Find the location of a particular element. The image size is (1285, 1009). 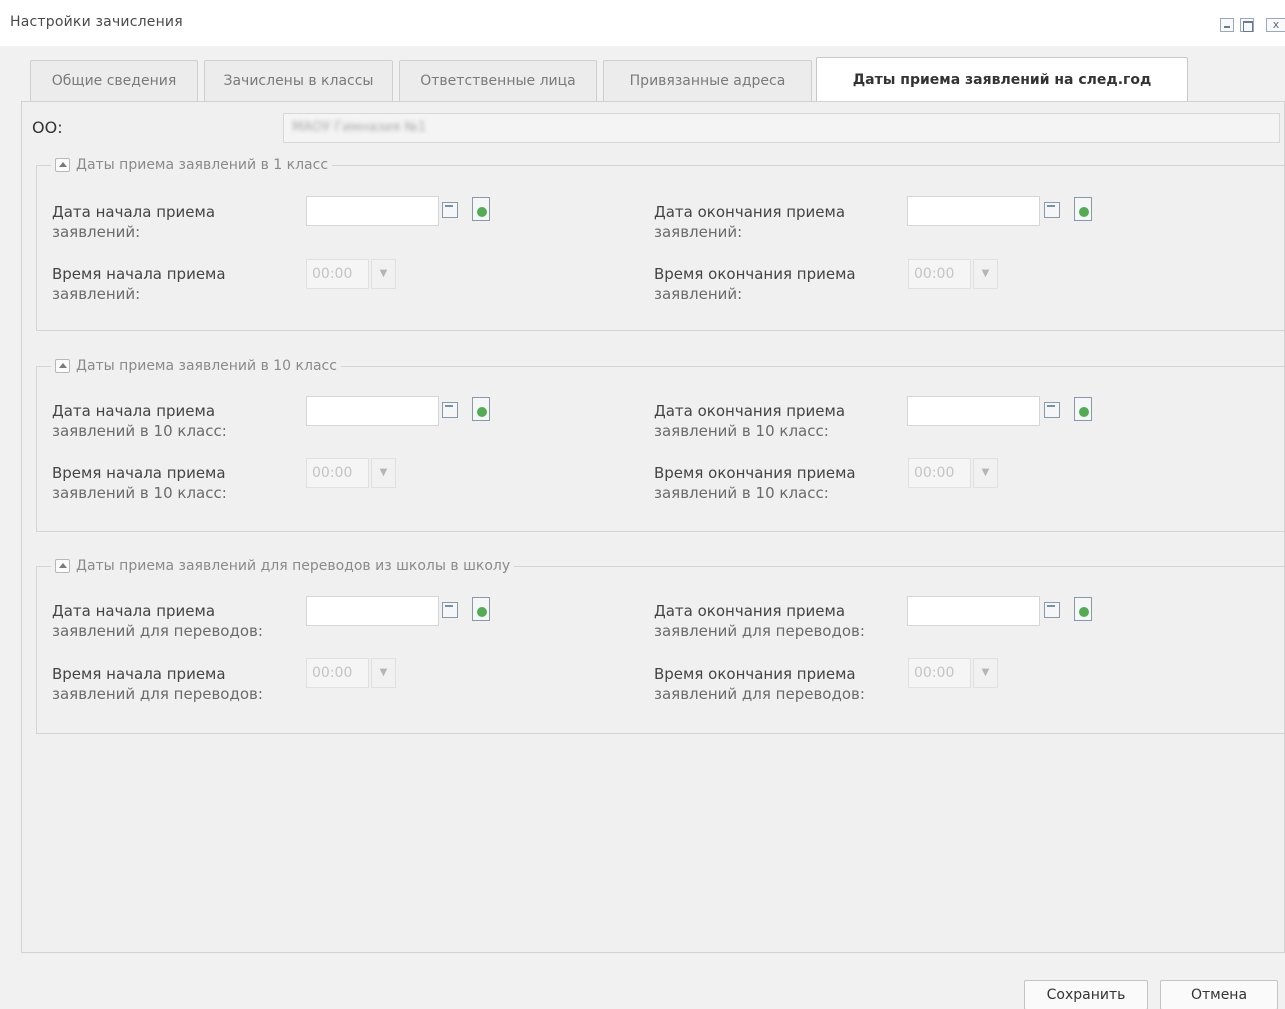

save-button: Сохранить is located at coordinates (1086, 994).